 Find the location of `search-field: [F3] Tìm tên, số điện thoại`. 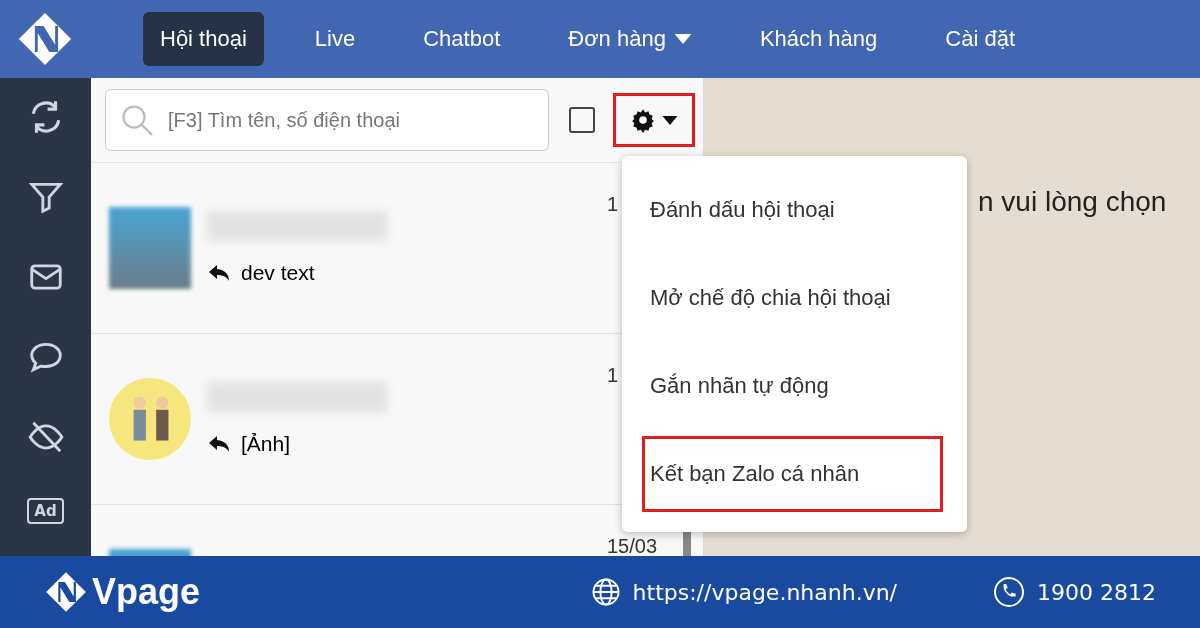

search-field: [F3] Tìm tên, số điện thoại is located at coordinates (327, 120).